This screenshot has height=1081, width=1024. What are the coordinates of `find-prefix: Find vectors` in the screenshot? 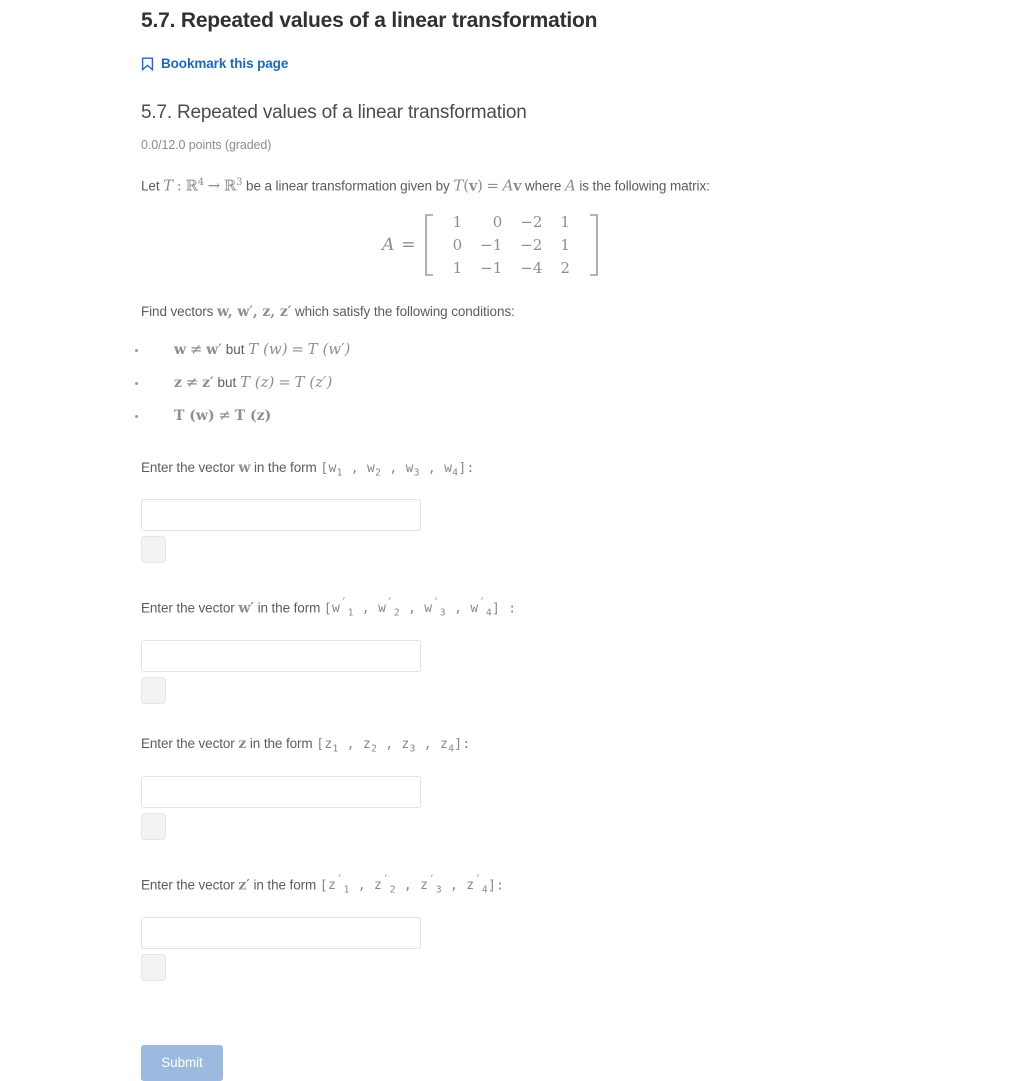 It's located at (177, 311).